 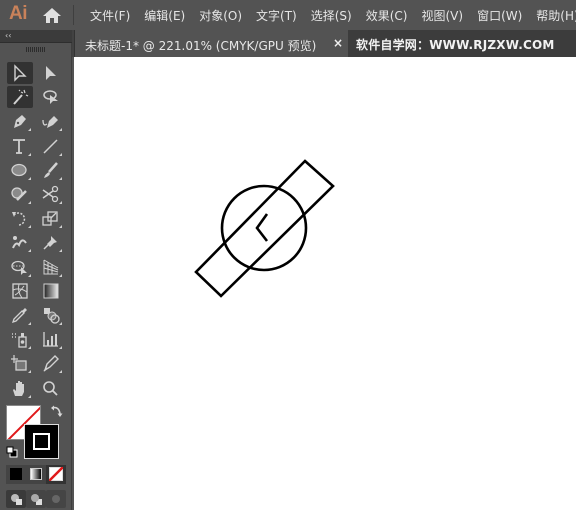 I want to click on eyedropper-icon, so click(x=19, y=316).